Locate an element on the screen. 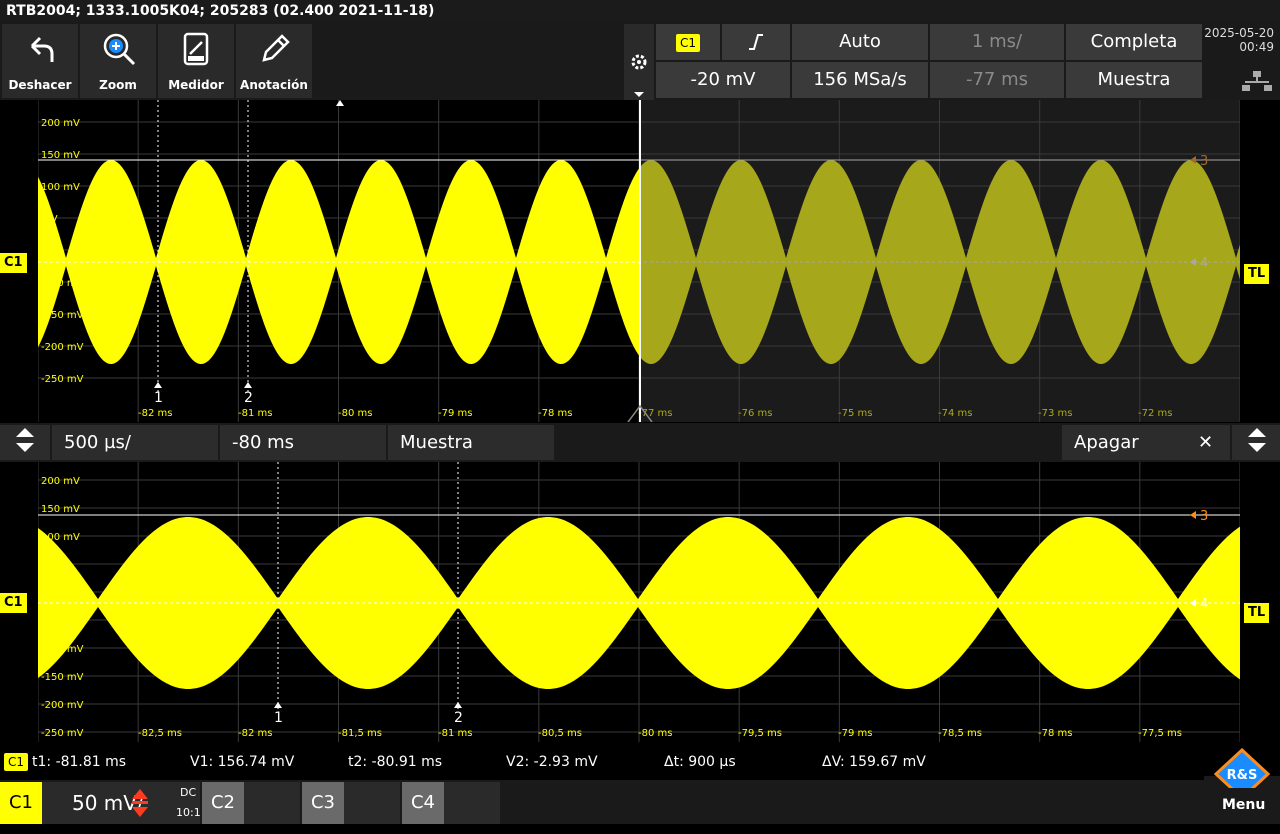 The height and width of the screenshot is (834, 1280). zoom-timebase: 500 µs/ is located at coordinates (135, 442).